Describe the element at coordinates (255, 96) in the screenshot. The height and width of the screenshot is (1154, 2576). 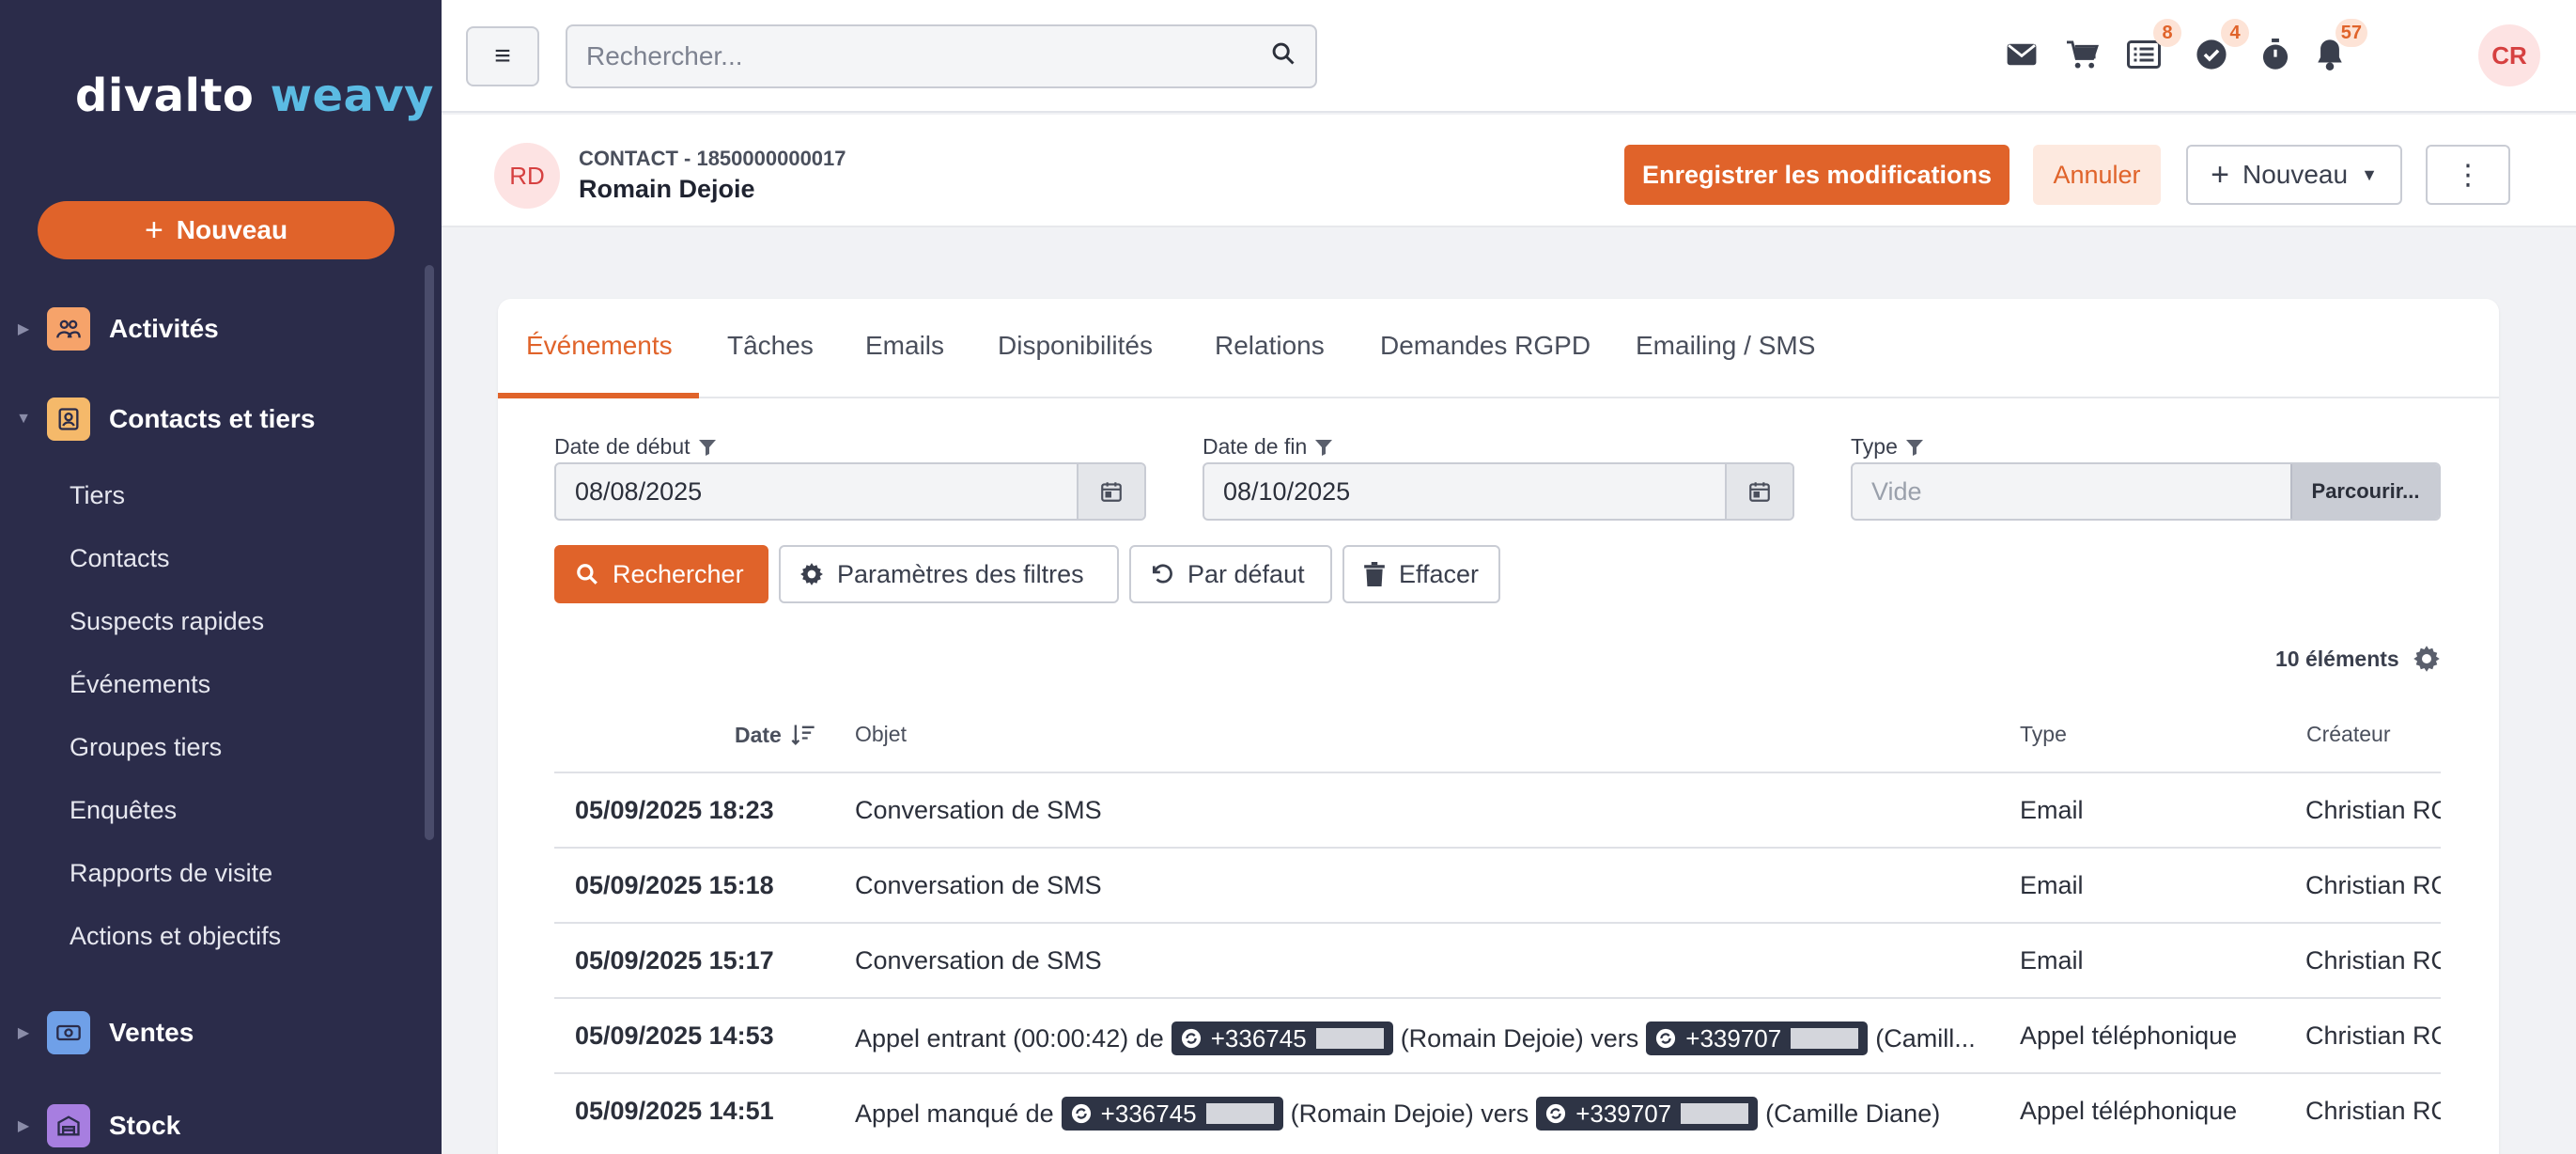
I see `app-logo: divalto weavy` at that location.